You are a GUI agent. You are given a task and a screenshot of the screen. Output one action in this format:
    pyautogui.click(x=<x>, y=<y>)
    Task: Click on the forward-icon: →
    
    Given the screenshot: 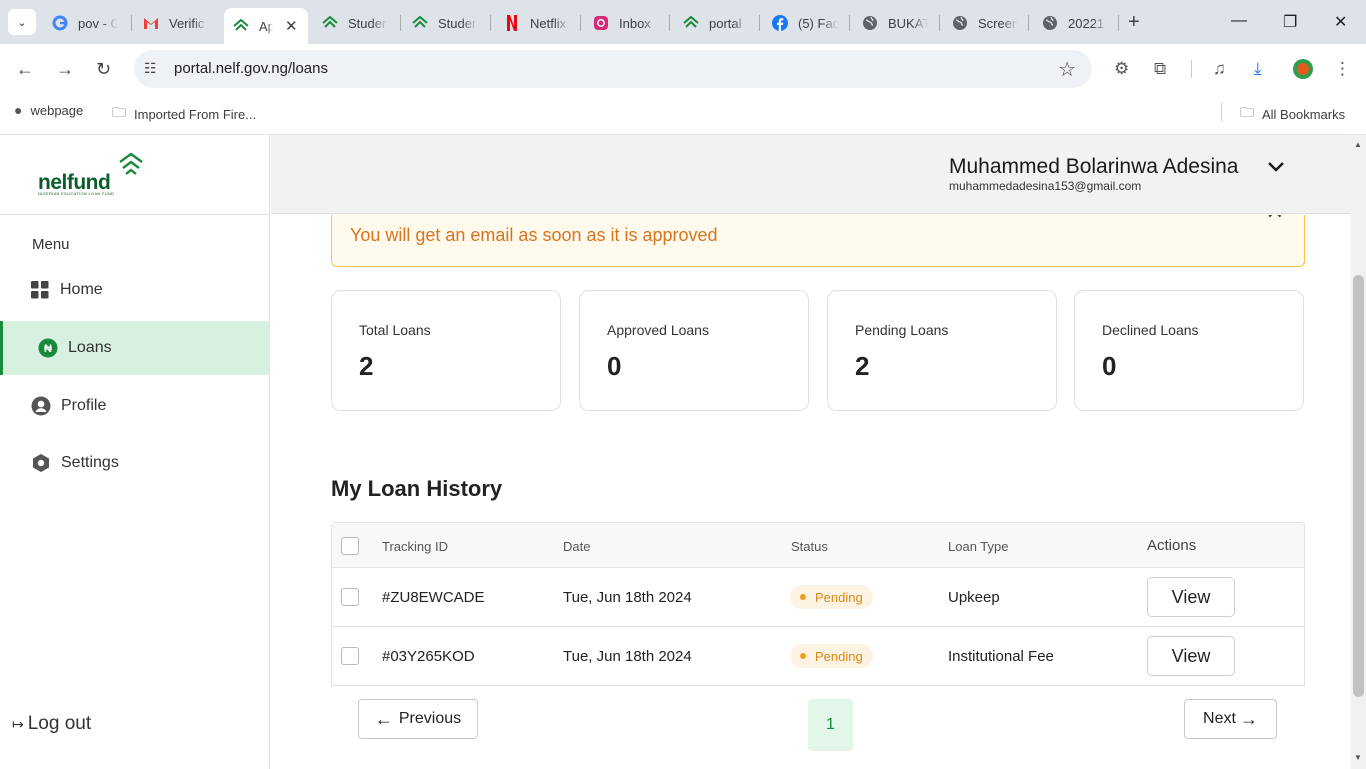 What is the action you would take?
    pyautogui.click(x=65, y=69)
    